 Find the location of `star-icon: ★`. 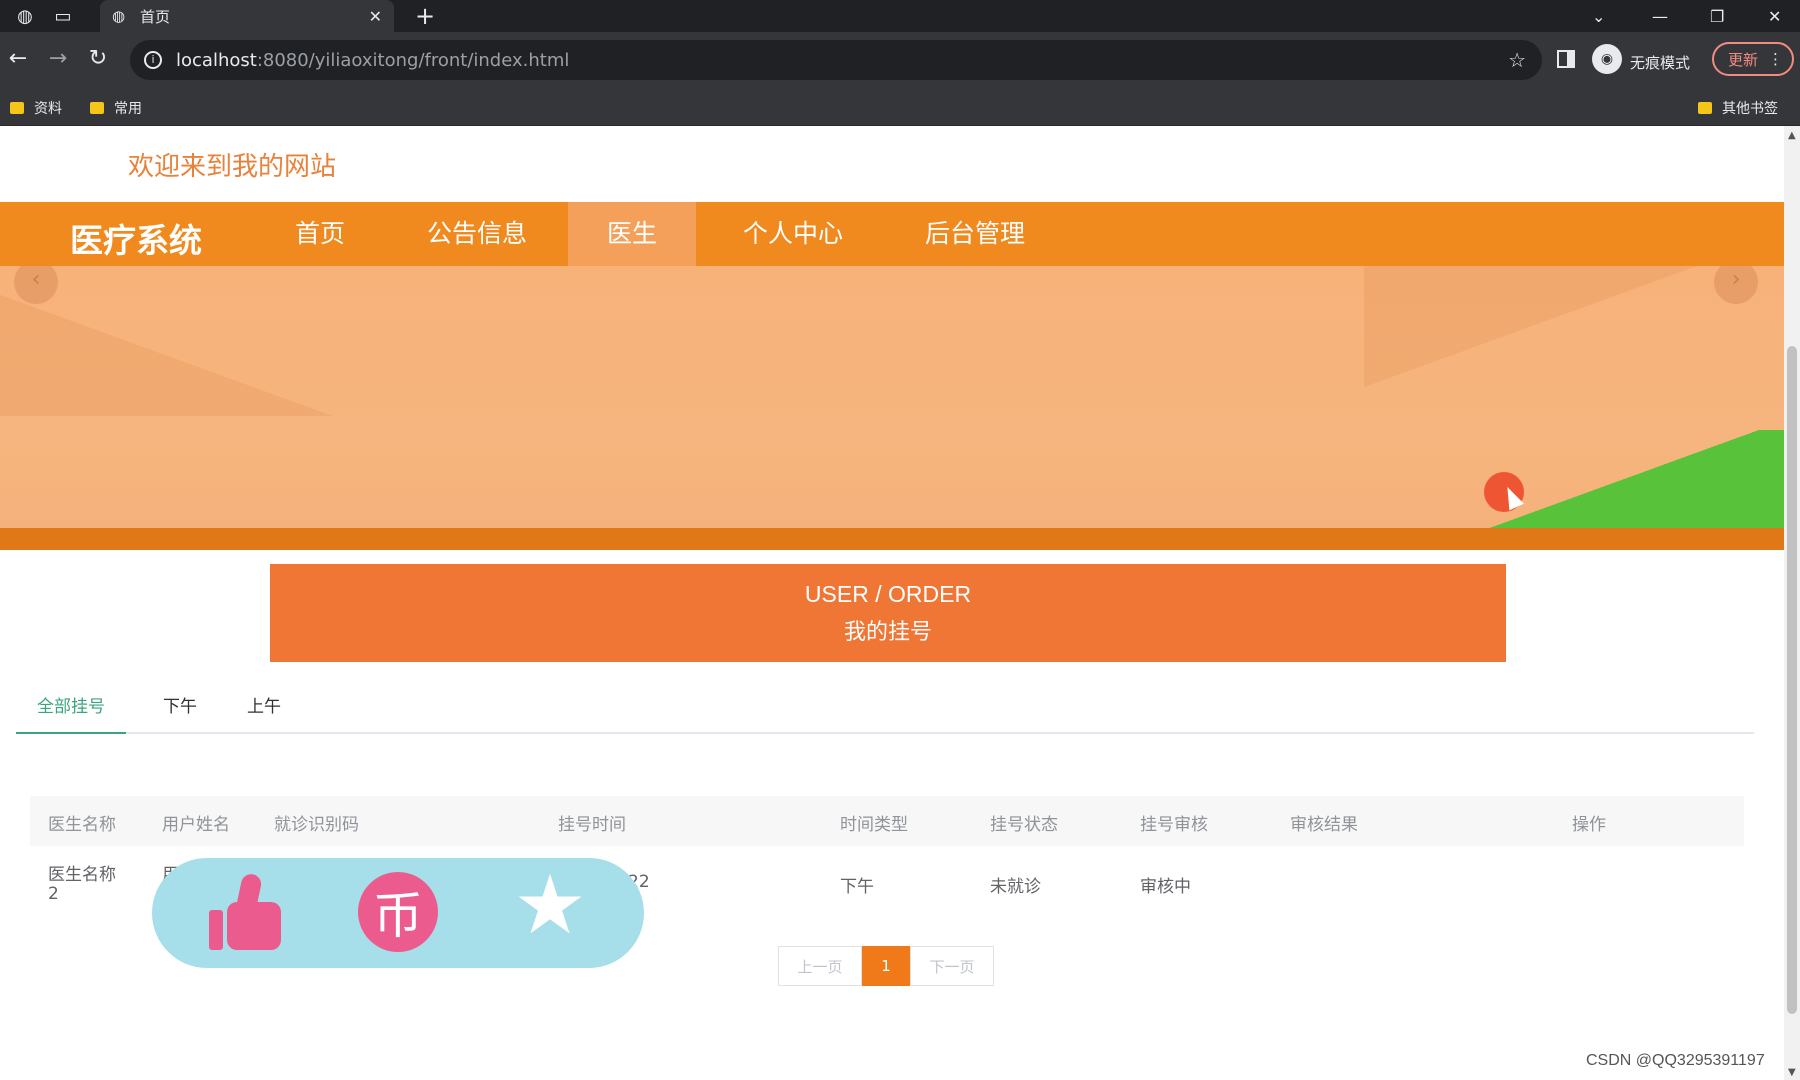

star-icon: ★ is located at coordinates (550, 906).